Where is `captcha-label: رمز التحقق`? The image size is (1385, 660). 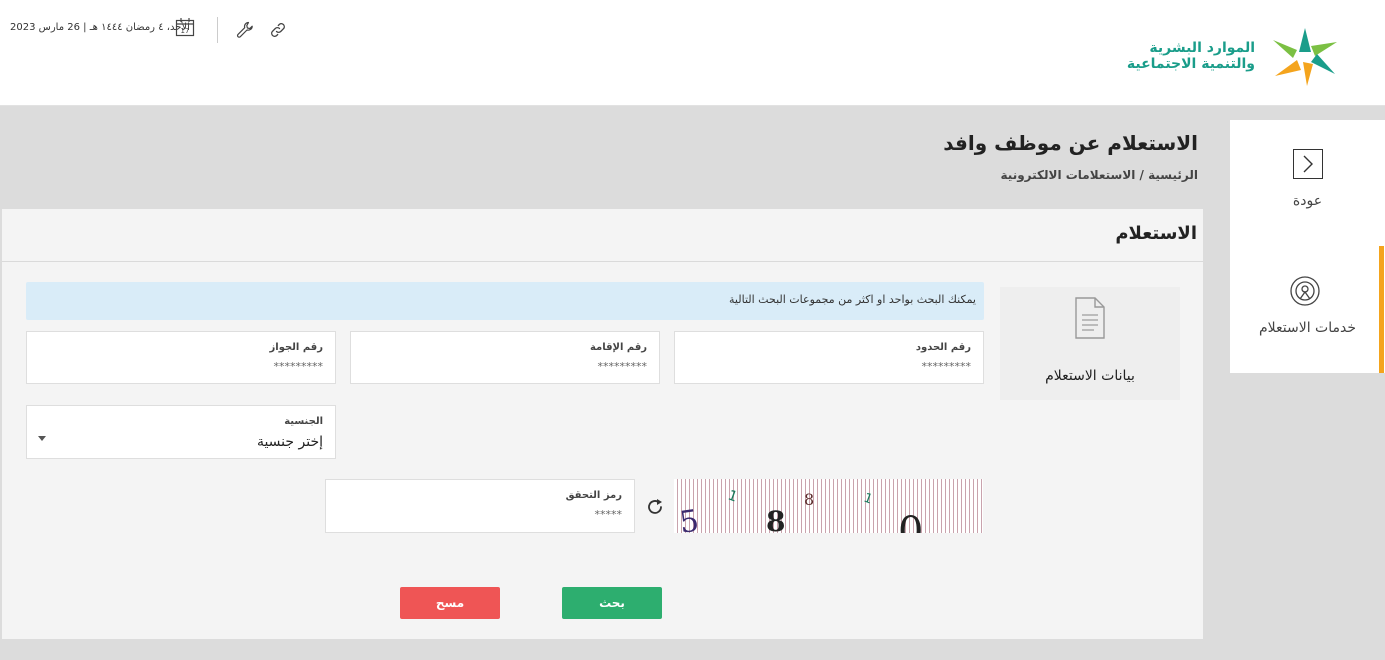
captcha-label: رمز التحقق is located at coordinates (593, 495).